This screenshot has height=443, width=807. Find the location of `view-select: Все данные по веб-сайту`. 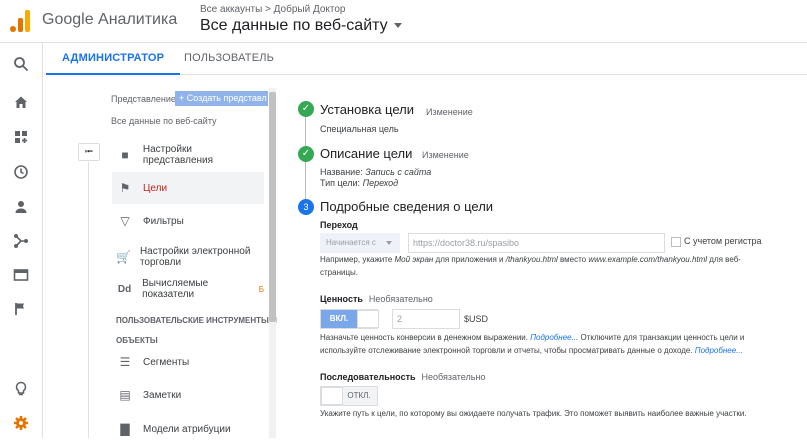

view-select: Все данные по веб-сайту is located at coordinates (164, 121).